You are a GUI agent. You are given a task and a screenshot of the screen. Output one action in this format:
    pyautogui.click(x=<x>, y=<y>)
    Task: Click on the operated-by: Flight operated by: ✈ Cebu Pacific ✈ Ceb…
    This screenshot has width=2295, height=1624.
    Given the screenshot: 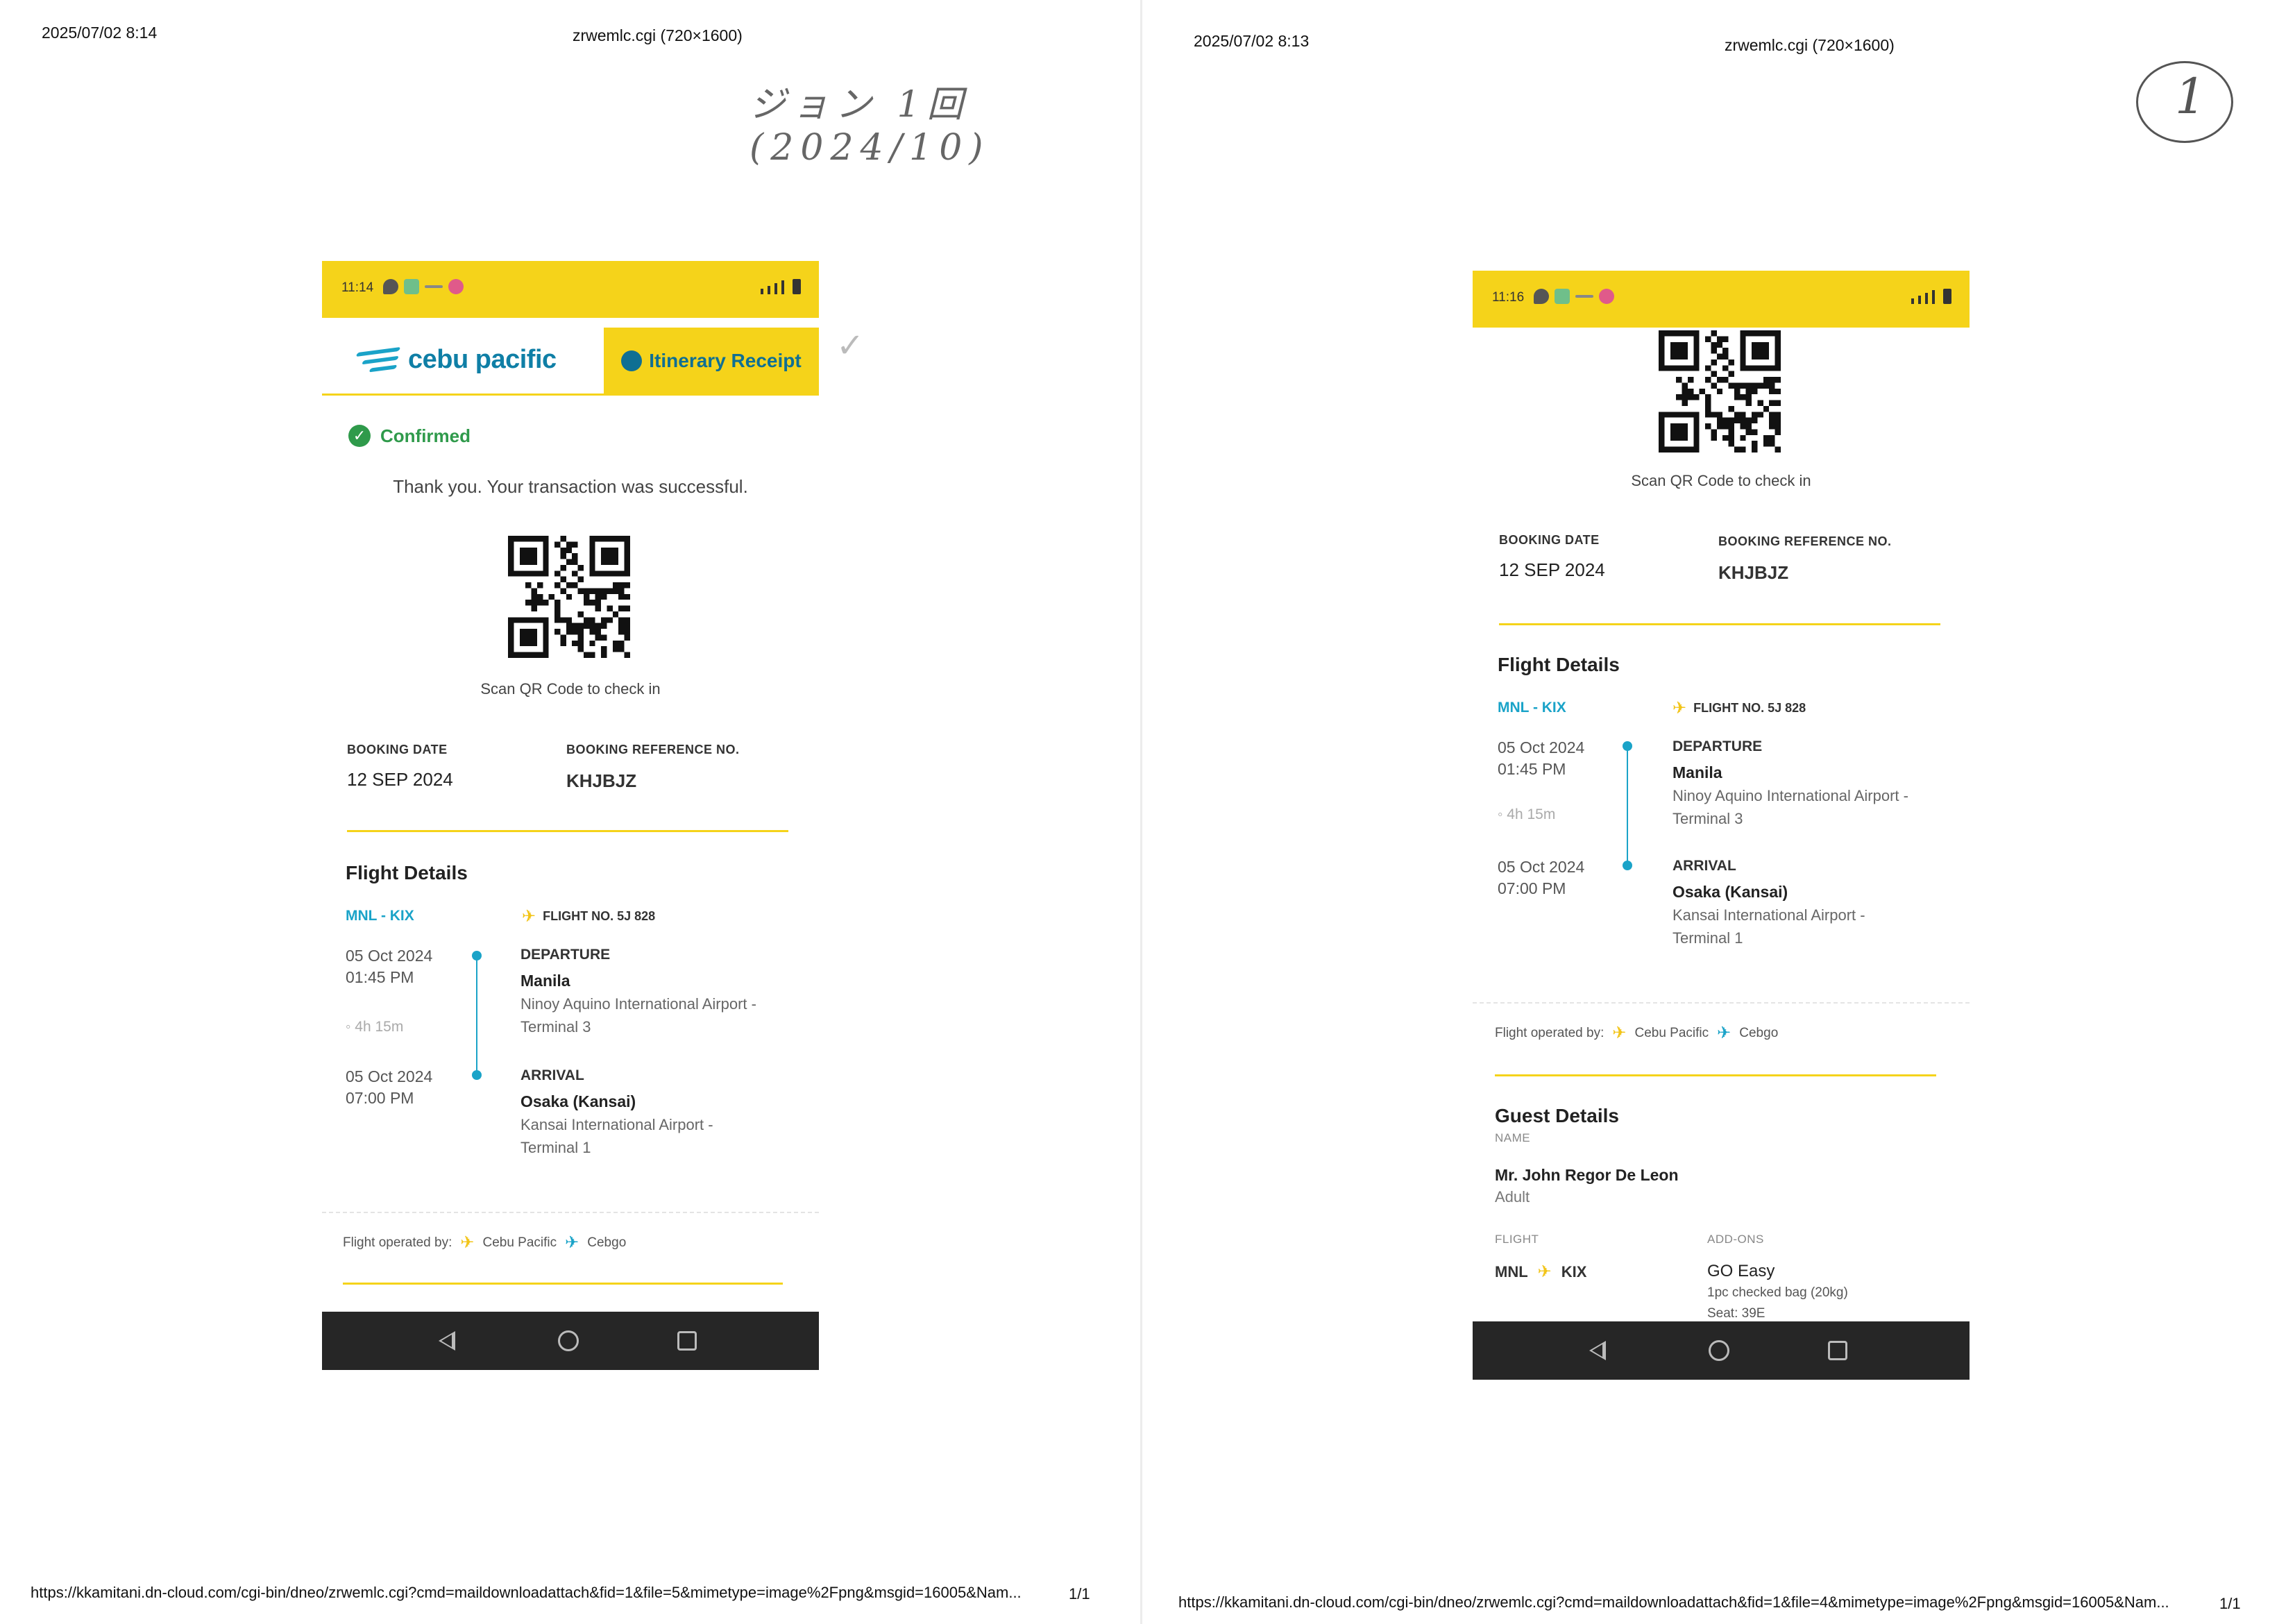 What is the action you would take?
    pyautogui.click(x=485, y=1243)
    